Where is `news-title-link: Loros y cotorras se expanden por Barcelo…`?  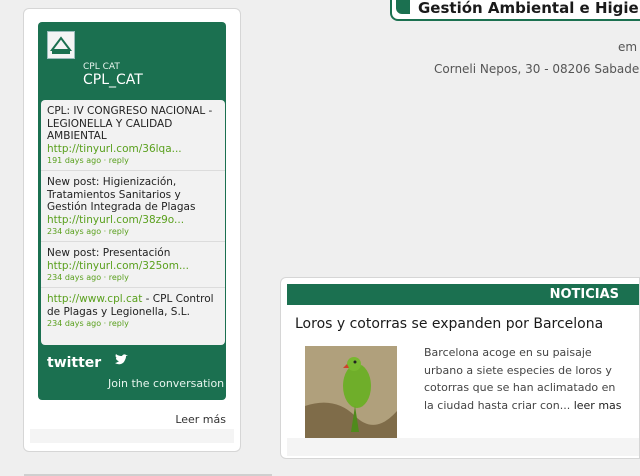
news-title-link: Loros y cotorras se expanden por Barcelo… is located at coordinates (449, 324).